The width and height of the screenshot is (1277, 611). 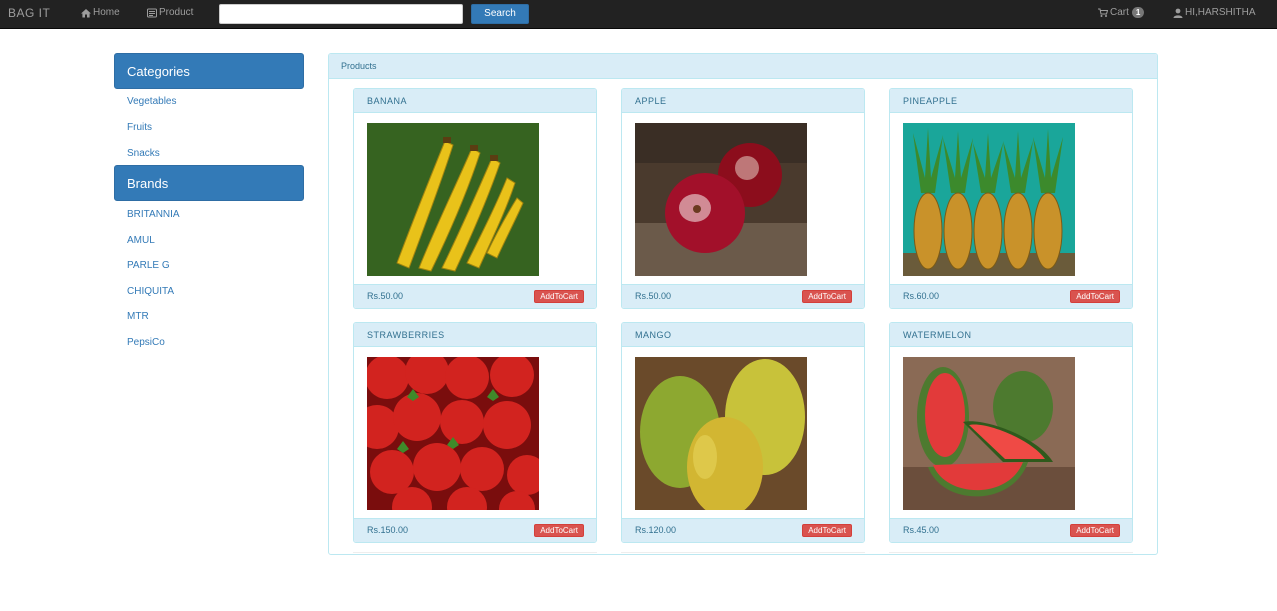 What do you see at coordinates (341, 14) in the screenshot?
I see `search-input` at bounding box center [341, 14].